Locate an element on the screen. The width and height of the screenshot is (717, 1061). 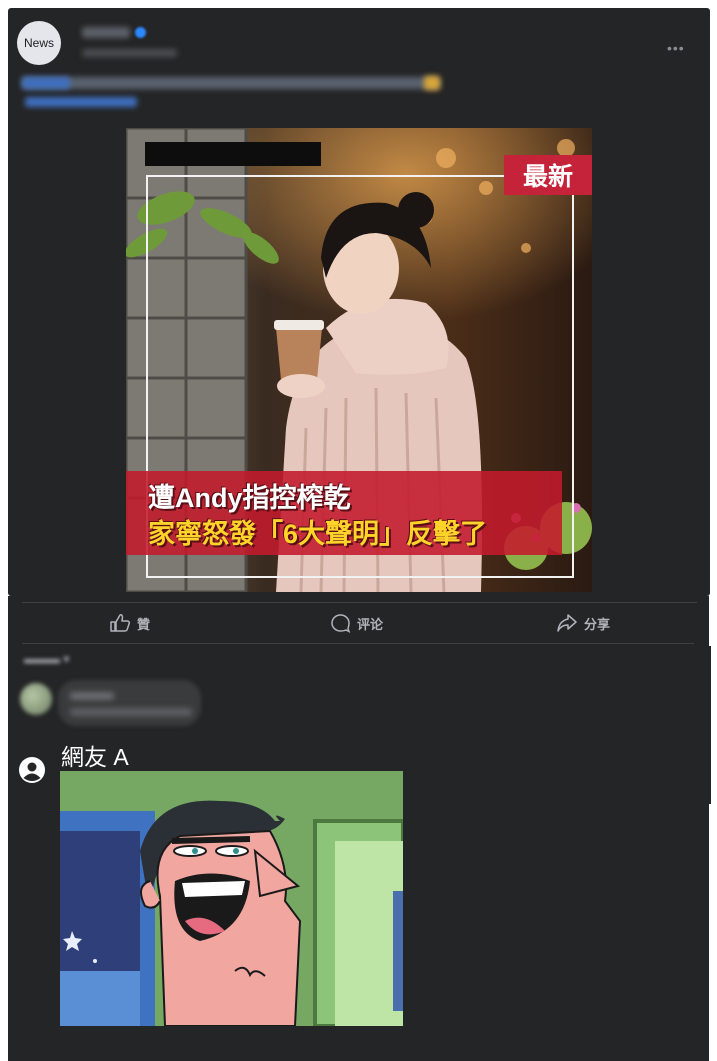
meme-image is located at coordinates (231, 898).